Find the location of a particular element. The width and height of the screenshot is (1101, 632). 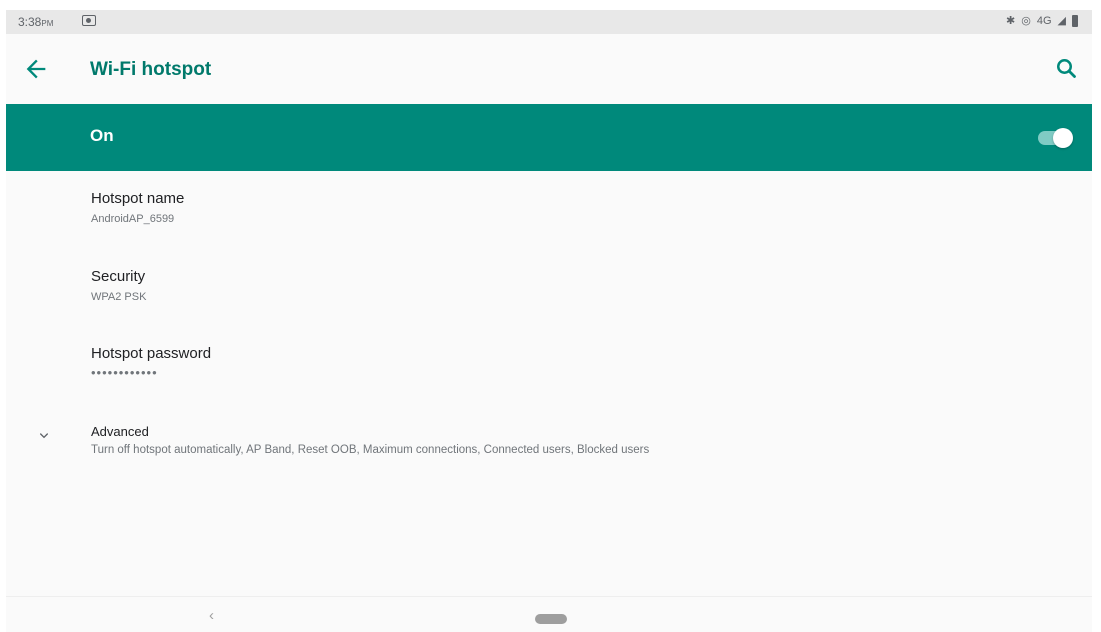

status-icons: ✱ ◎ 4G ◢ is located at coordinates (1042, 20).